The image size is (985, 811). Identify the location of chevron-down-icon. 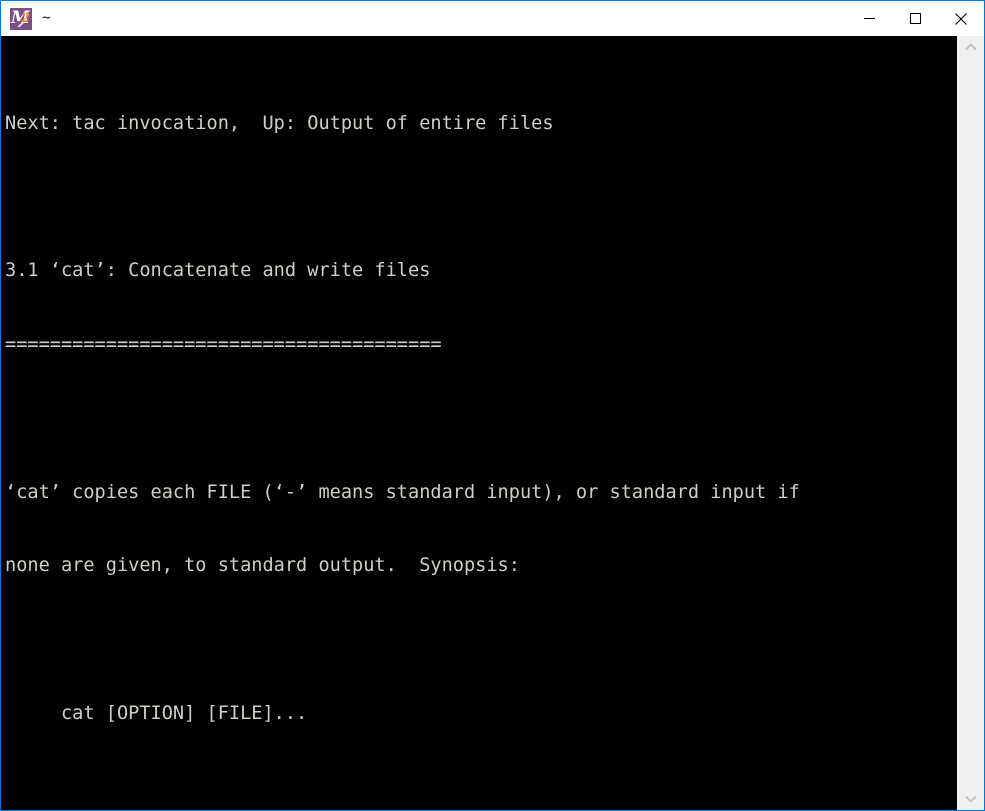
(971, 799).